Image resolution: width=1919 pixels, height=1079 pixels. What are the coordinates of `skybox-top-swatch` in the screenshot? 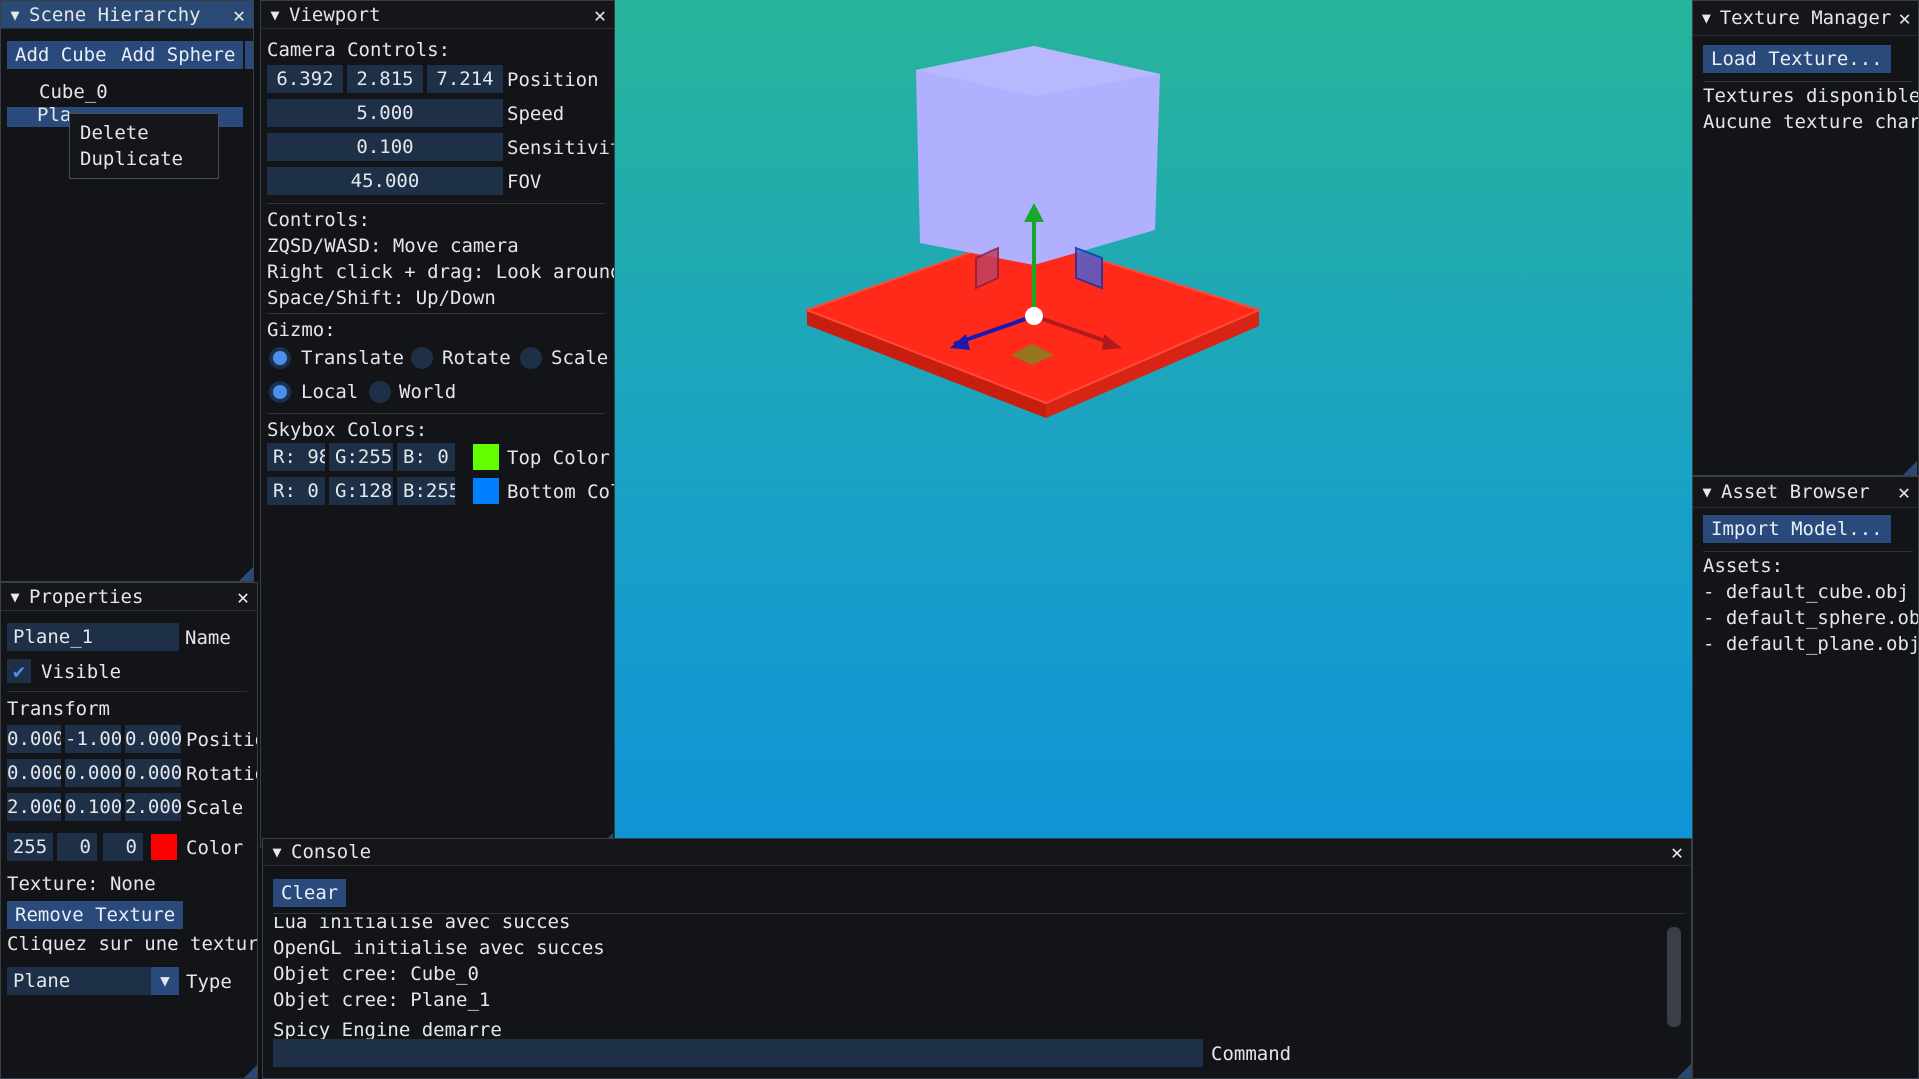 It's located at (486, 457).